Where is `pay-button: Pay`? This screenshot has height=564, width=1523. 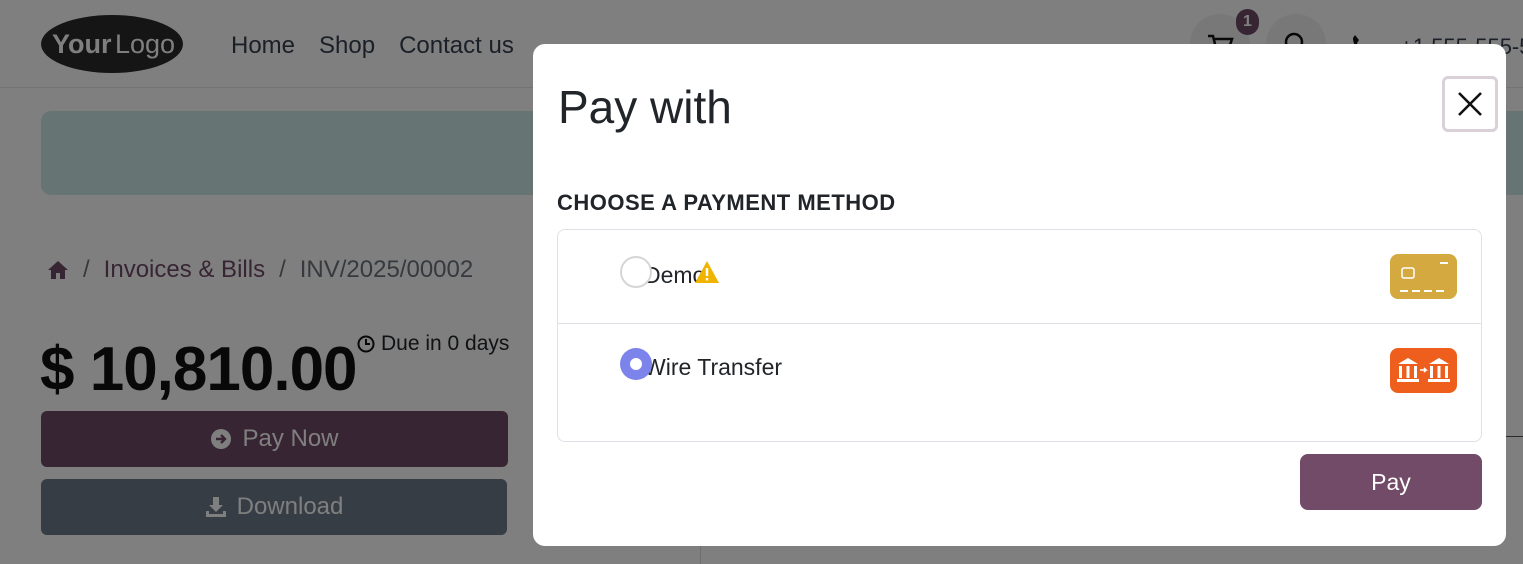 pay-button: Pay is located at coordinates (1391, 482).